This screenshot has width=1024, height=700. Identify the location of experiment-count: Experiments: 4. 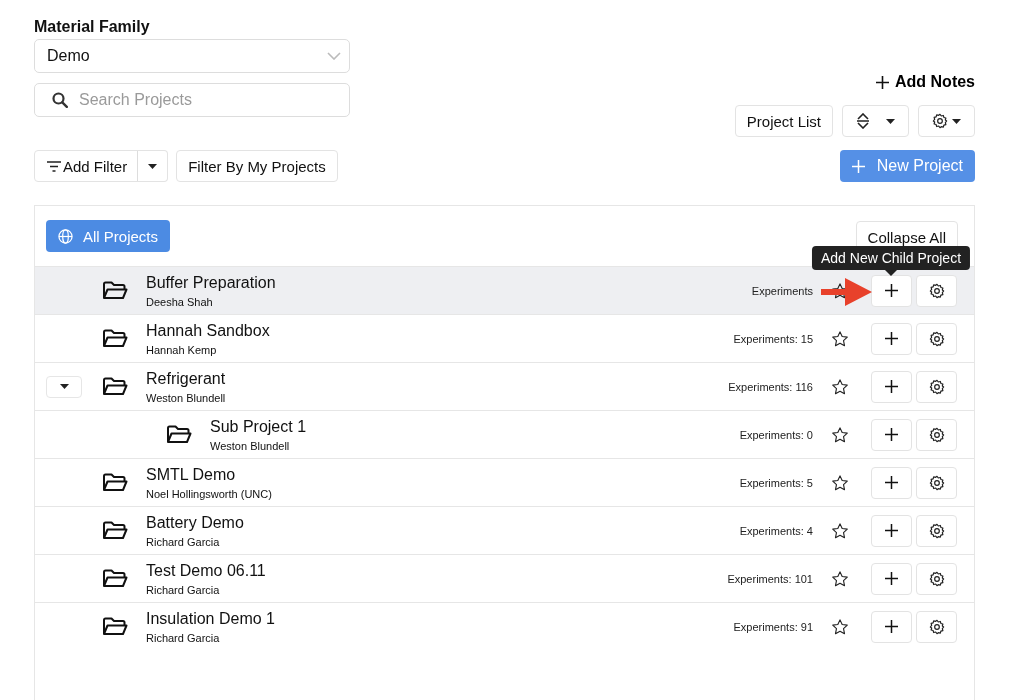
(776, 530).